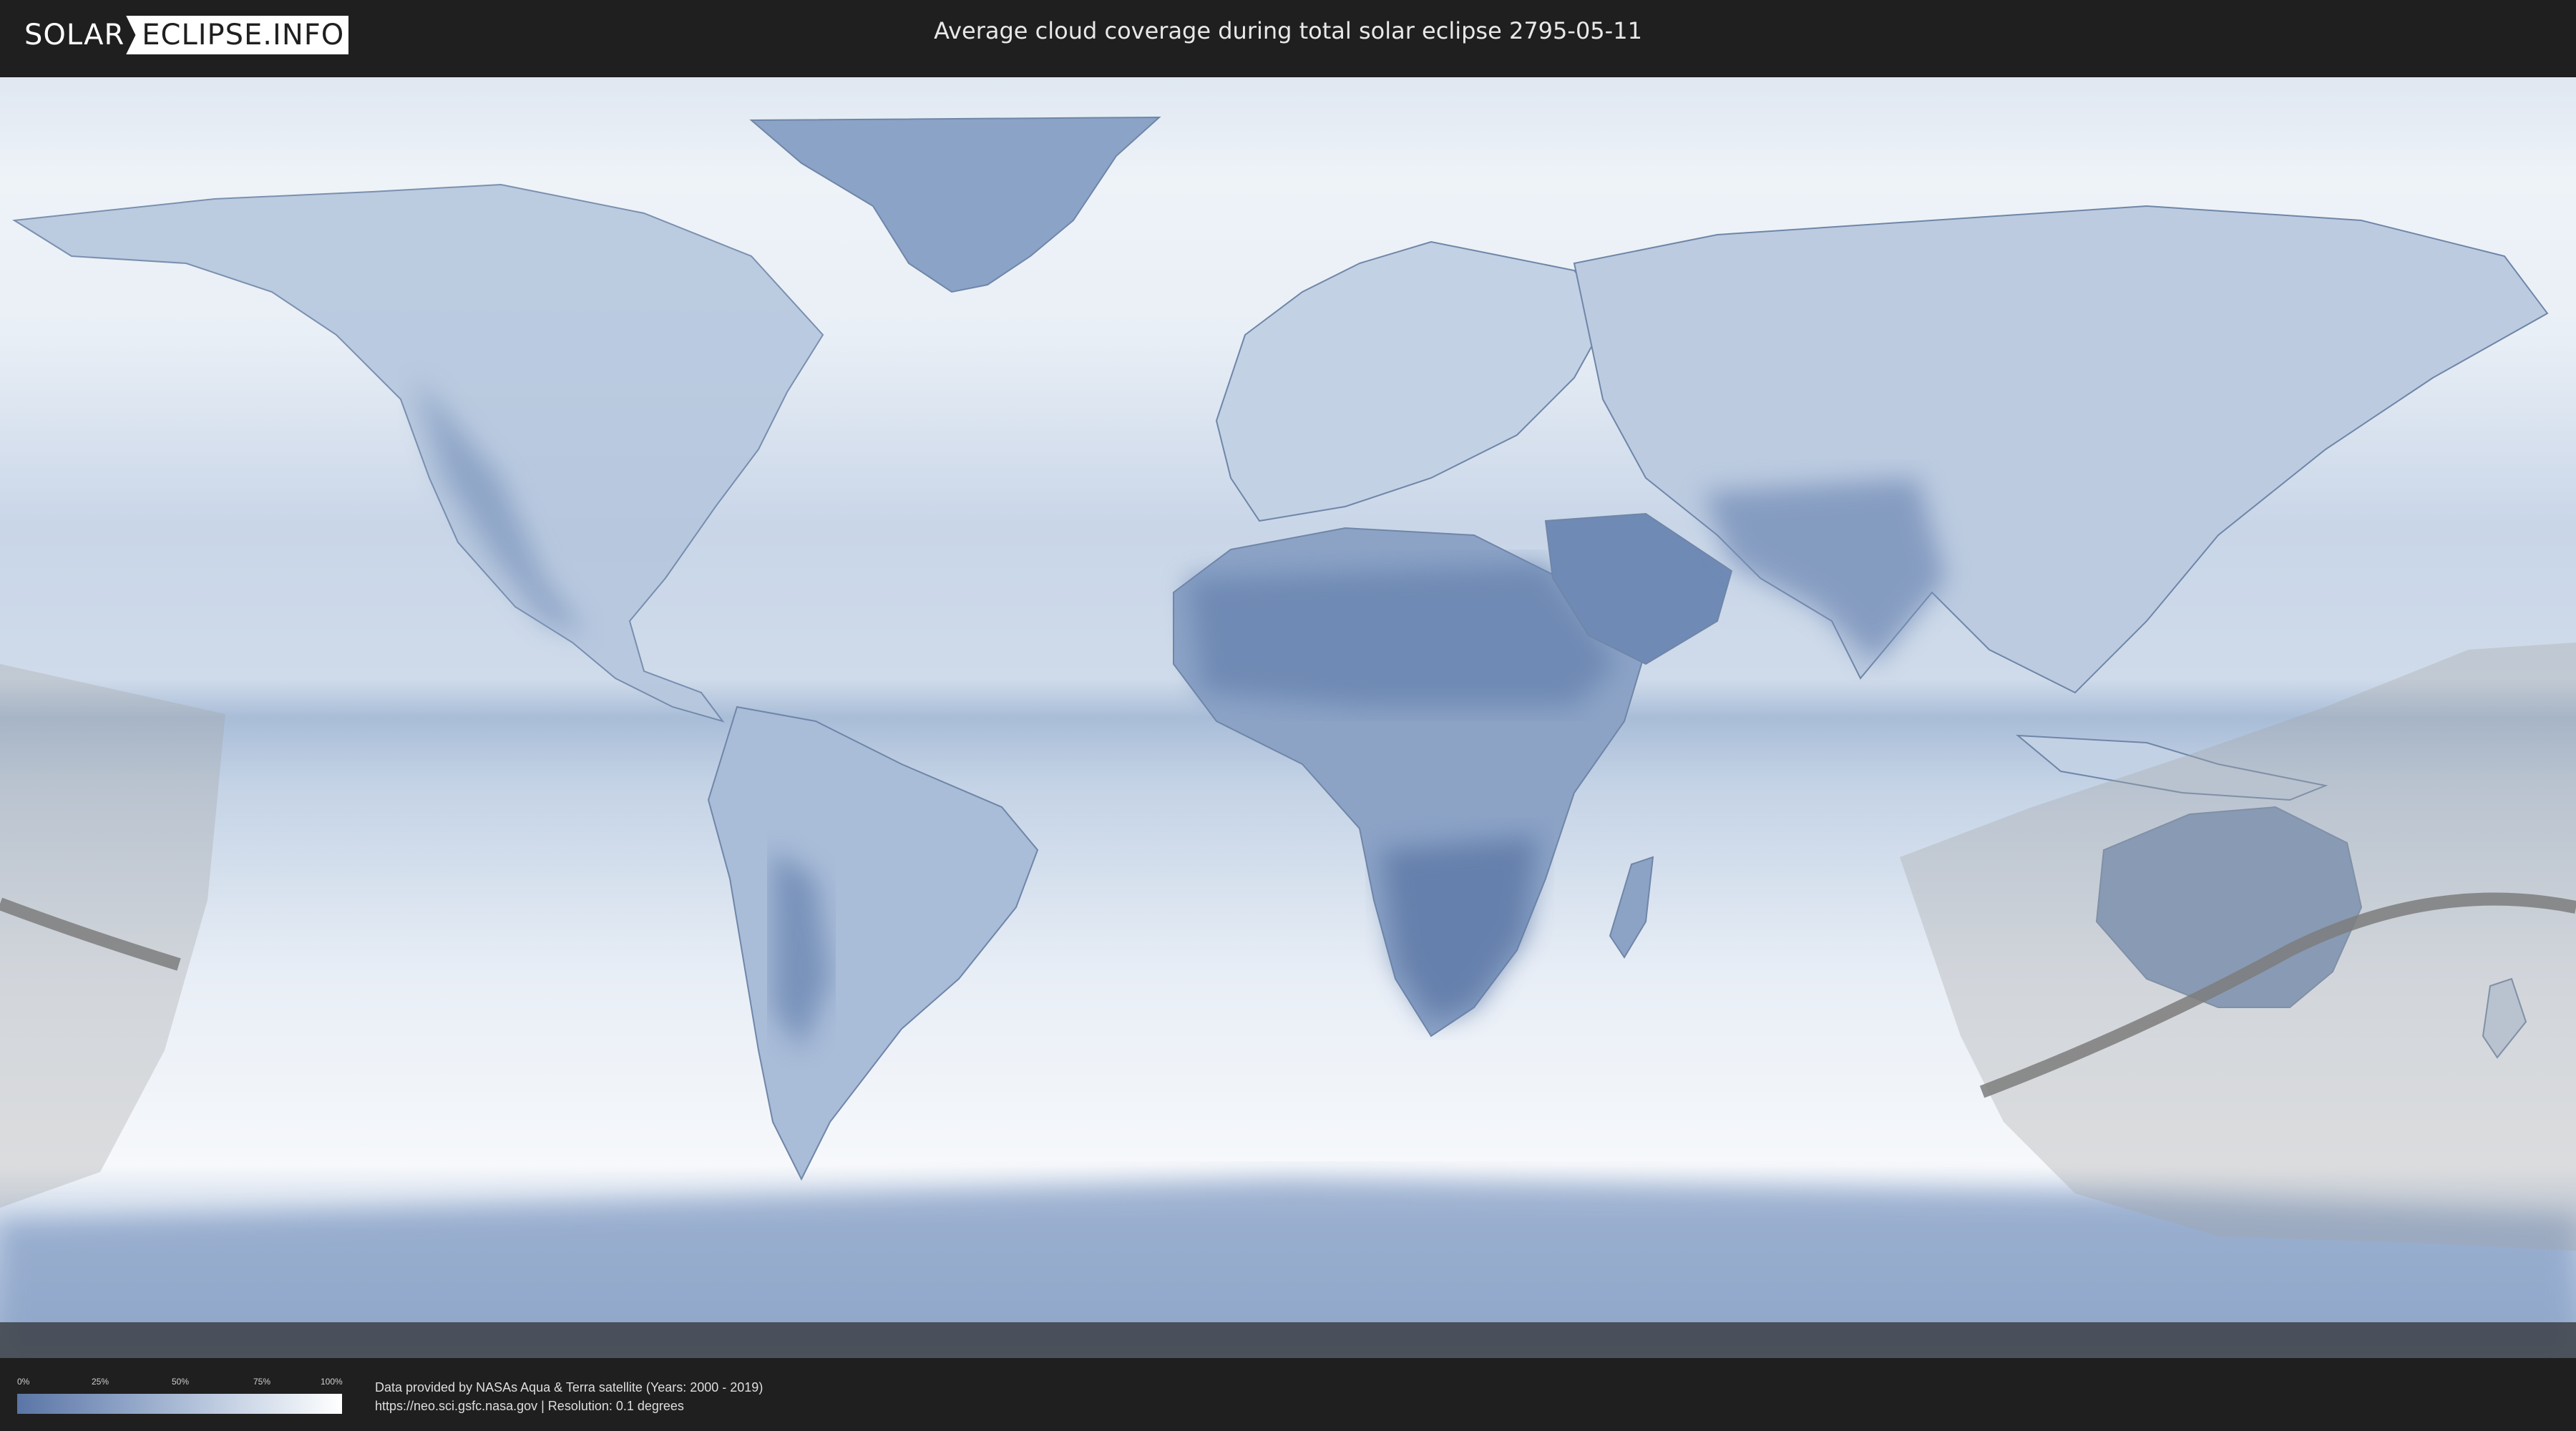 This screenshot has width=2576, height=1431. I want to click on legend-tick-25: 25%, so click(100, 1382).